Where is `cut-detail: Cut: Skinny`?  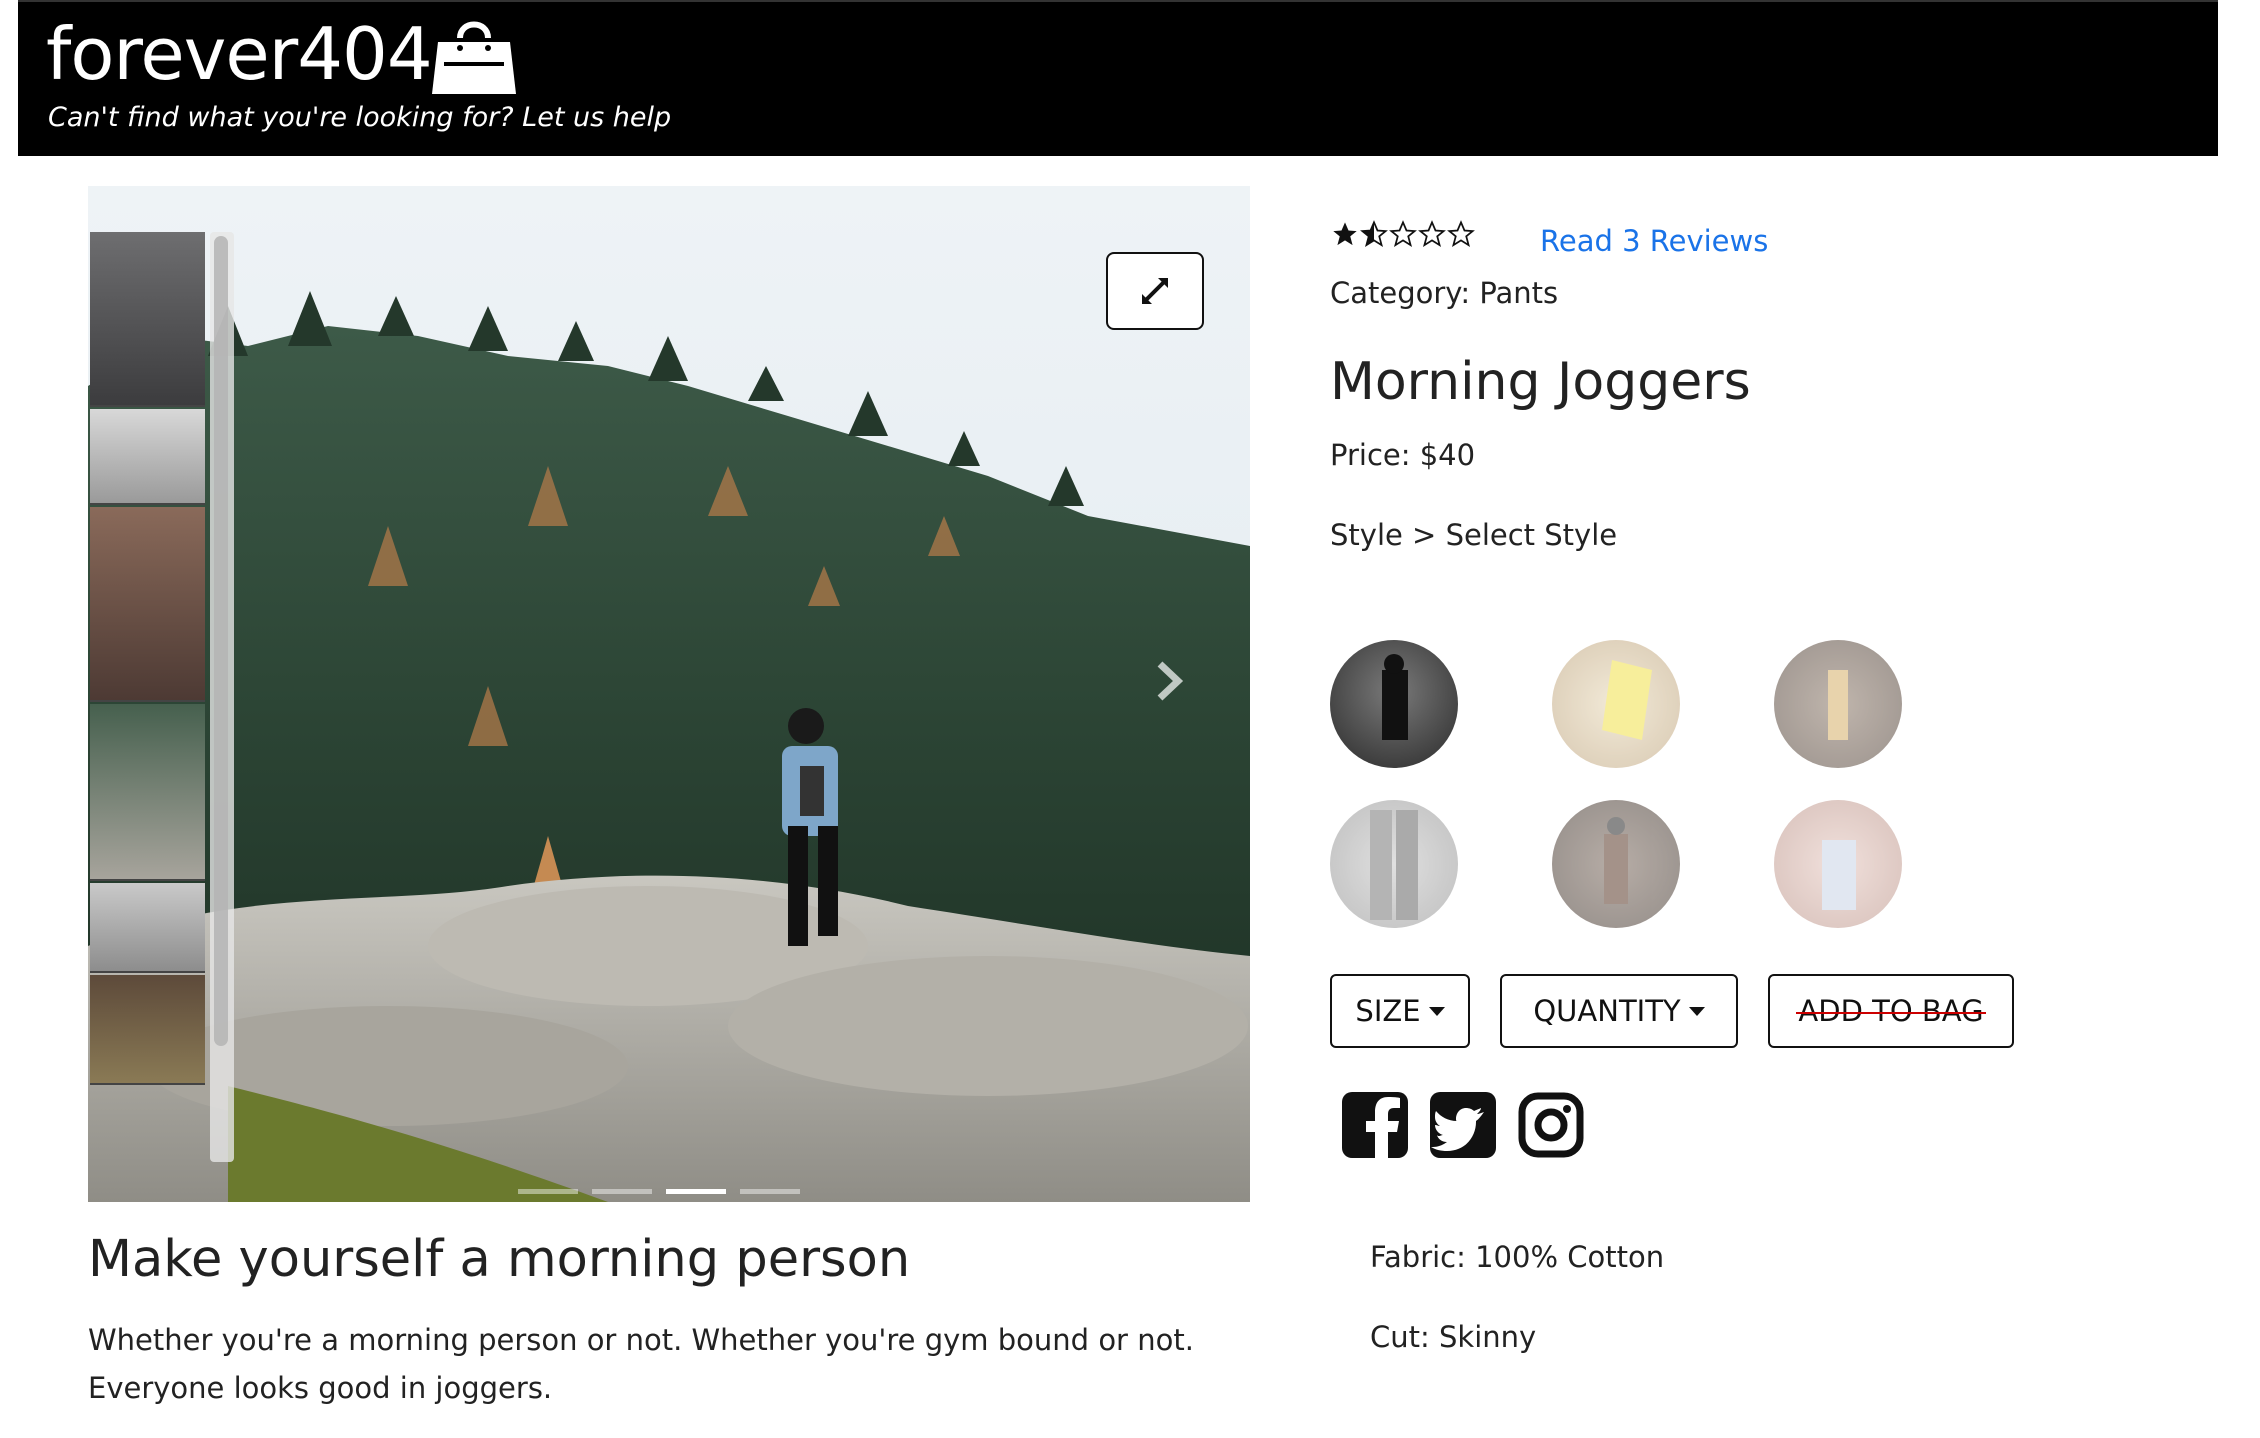
cut-detail: Cut: Skinny is located at coordinates (1453, 1337).